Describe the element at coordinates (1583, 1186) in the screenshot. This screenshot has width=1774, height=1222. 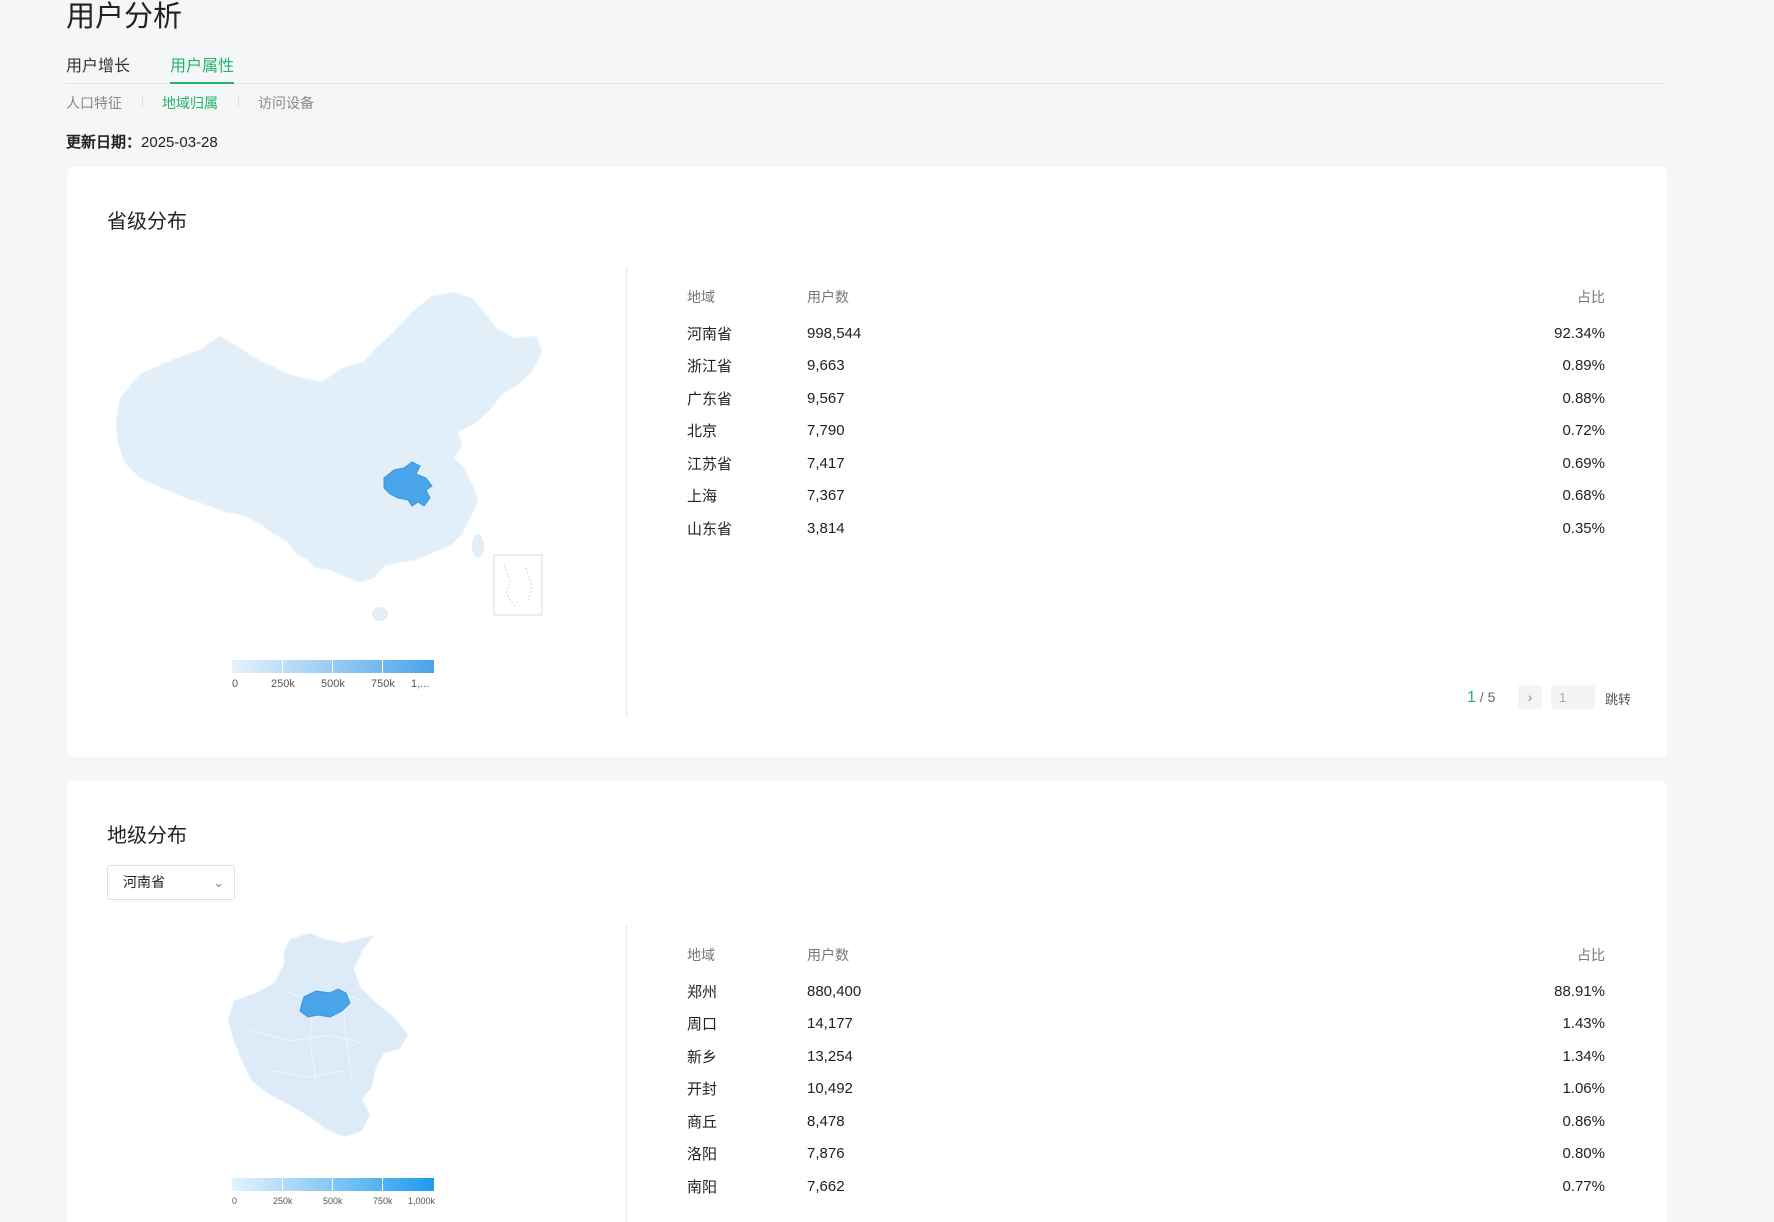
I see `ratio-cell: 0.77%` at that location.